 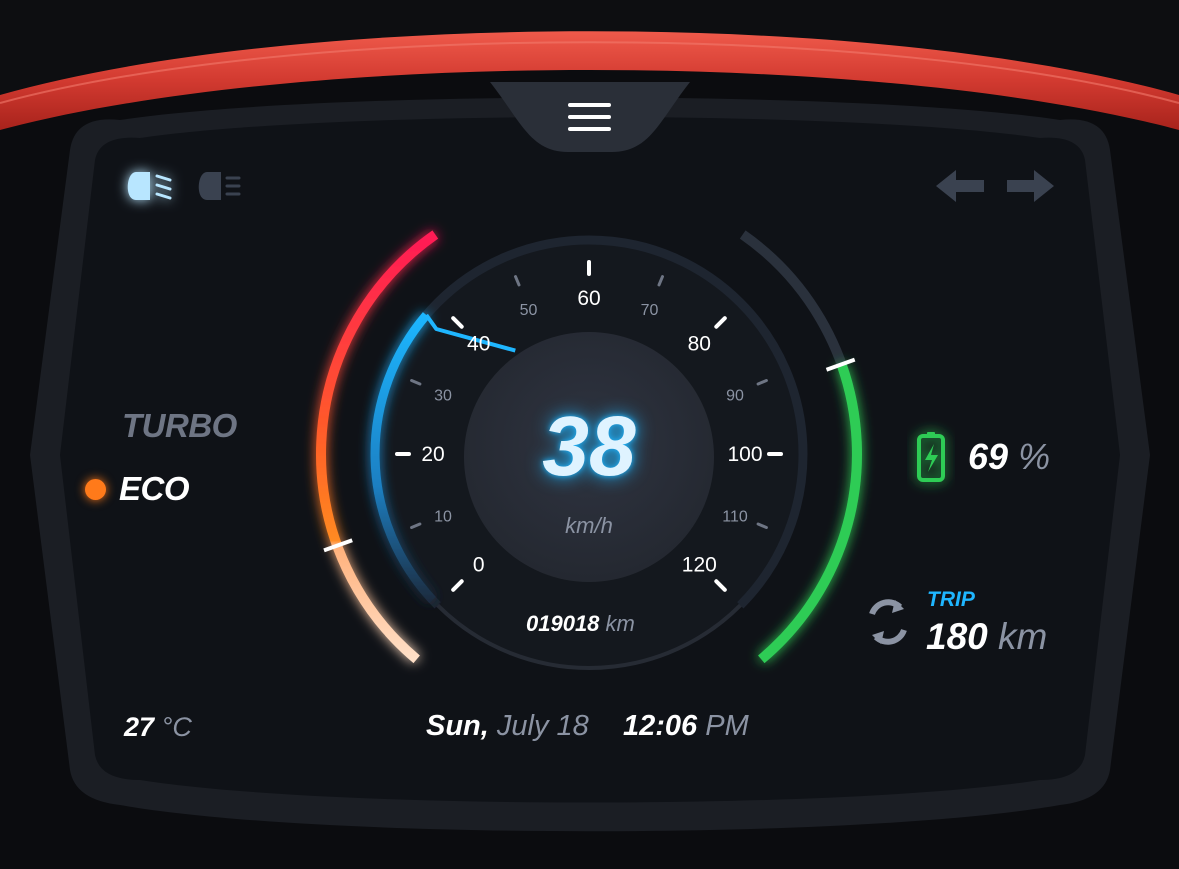 What do you see at coordinates (457, 726) in the screenshot?
I see `date-day: Sun,` at bounding box center [457, 726].